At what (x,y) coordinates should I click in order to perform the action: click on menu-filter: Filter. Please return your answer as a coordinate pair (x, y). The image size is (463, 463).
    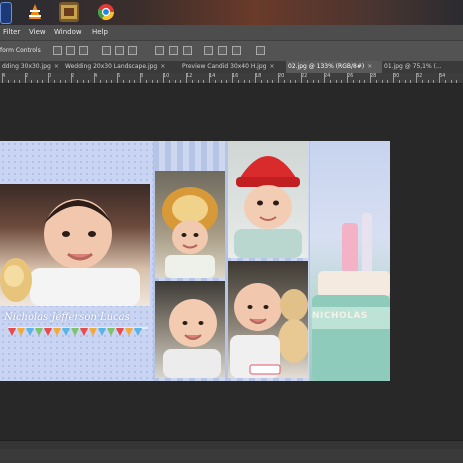
    Looking at the image, I should click on (11, 32).